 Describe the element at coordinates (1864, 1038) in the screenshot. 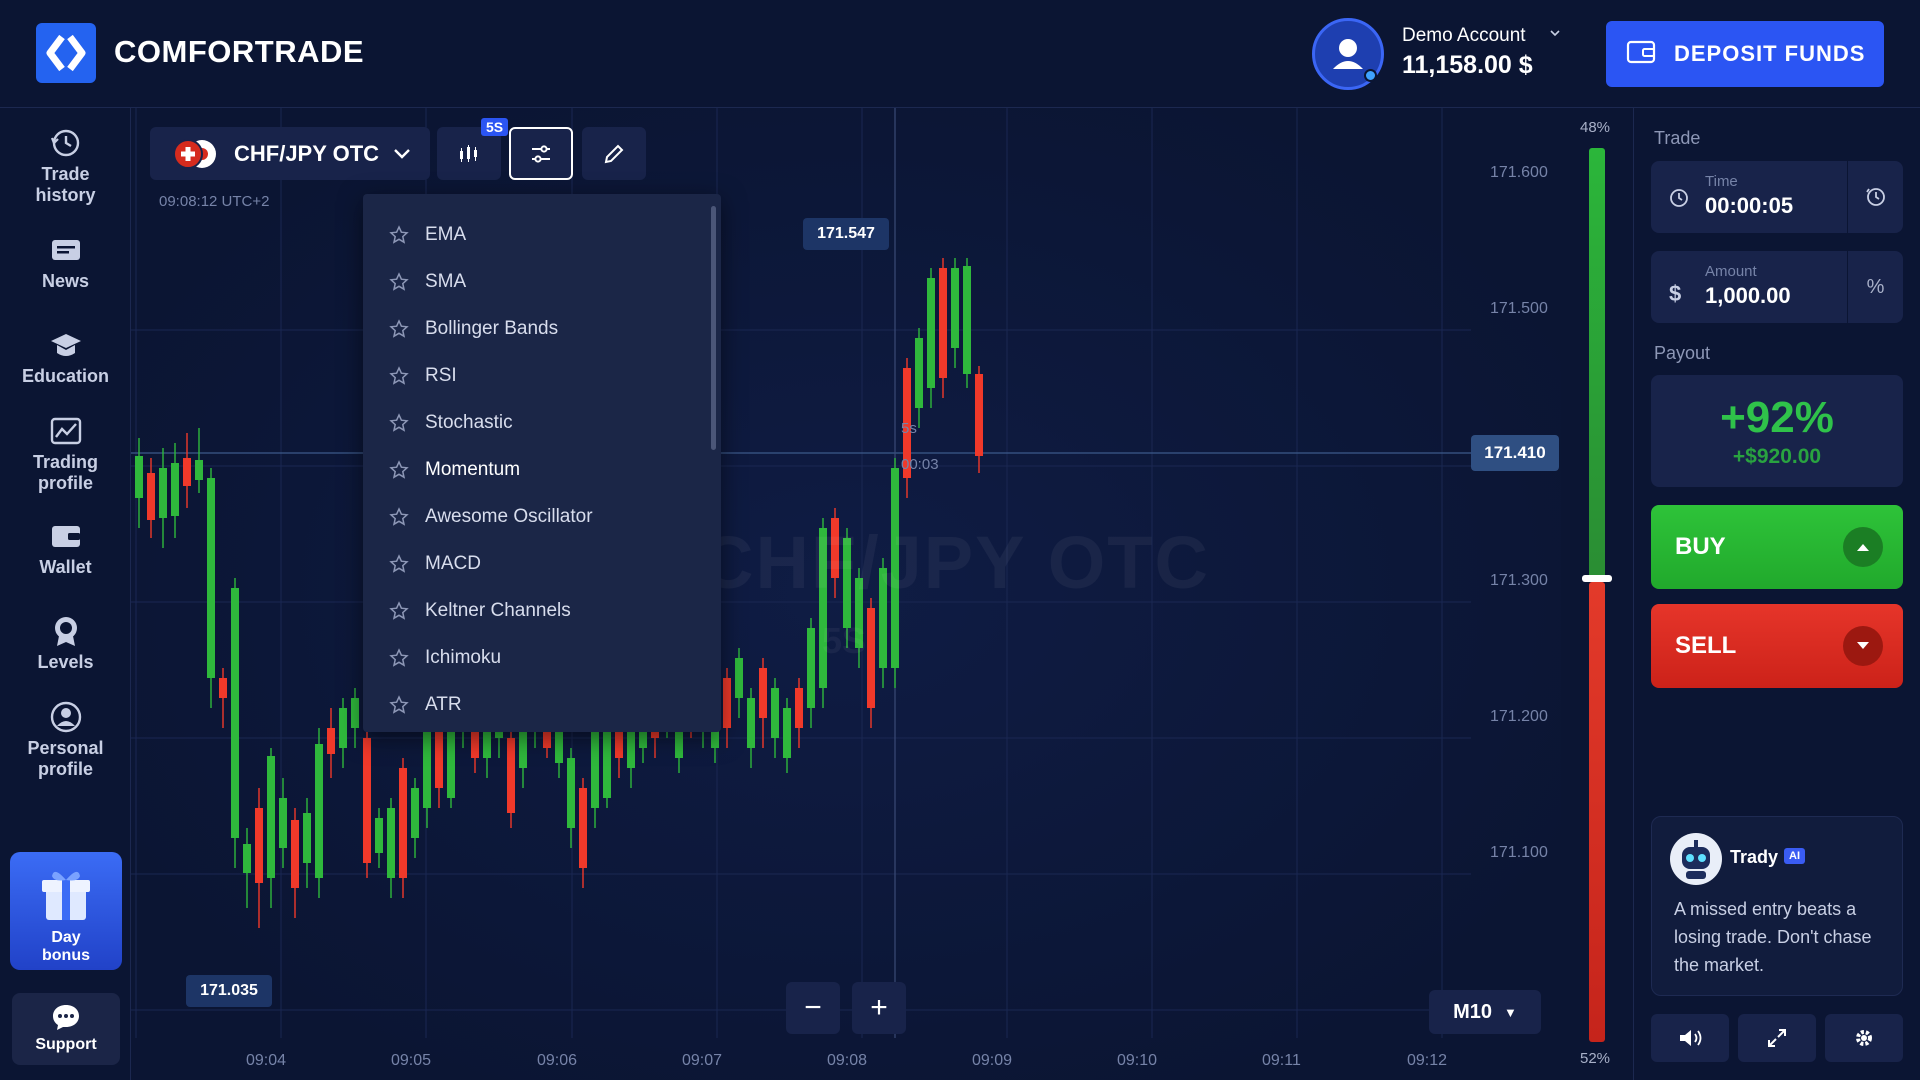

I see `settings-button` at that location.